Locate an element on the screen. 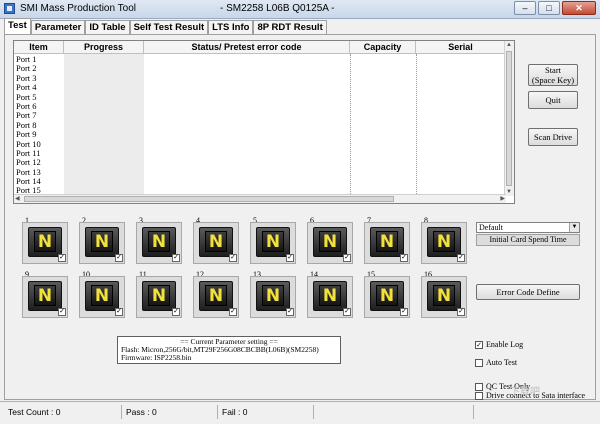 Image resolution: width=600 pixels, height=424 pixels. profile-select: Default ▼ is located at coordinates (528, 227).